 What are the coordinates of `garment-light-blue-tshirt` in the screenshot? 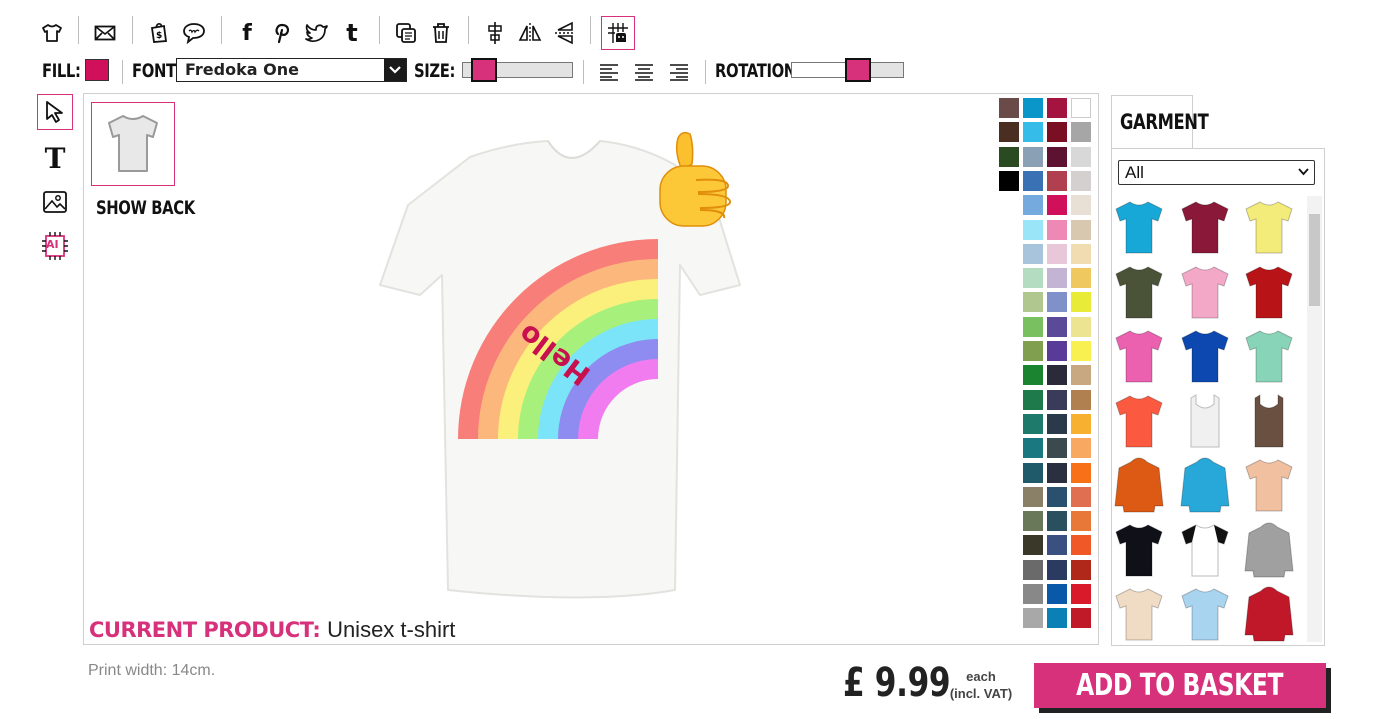 It's located at (1205, 614).